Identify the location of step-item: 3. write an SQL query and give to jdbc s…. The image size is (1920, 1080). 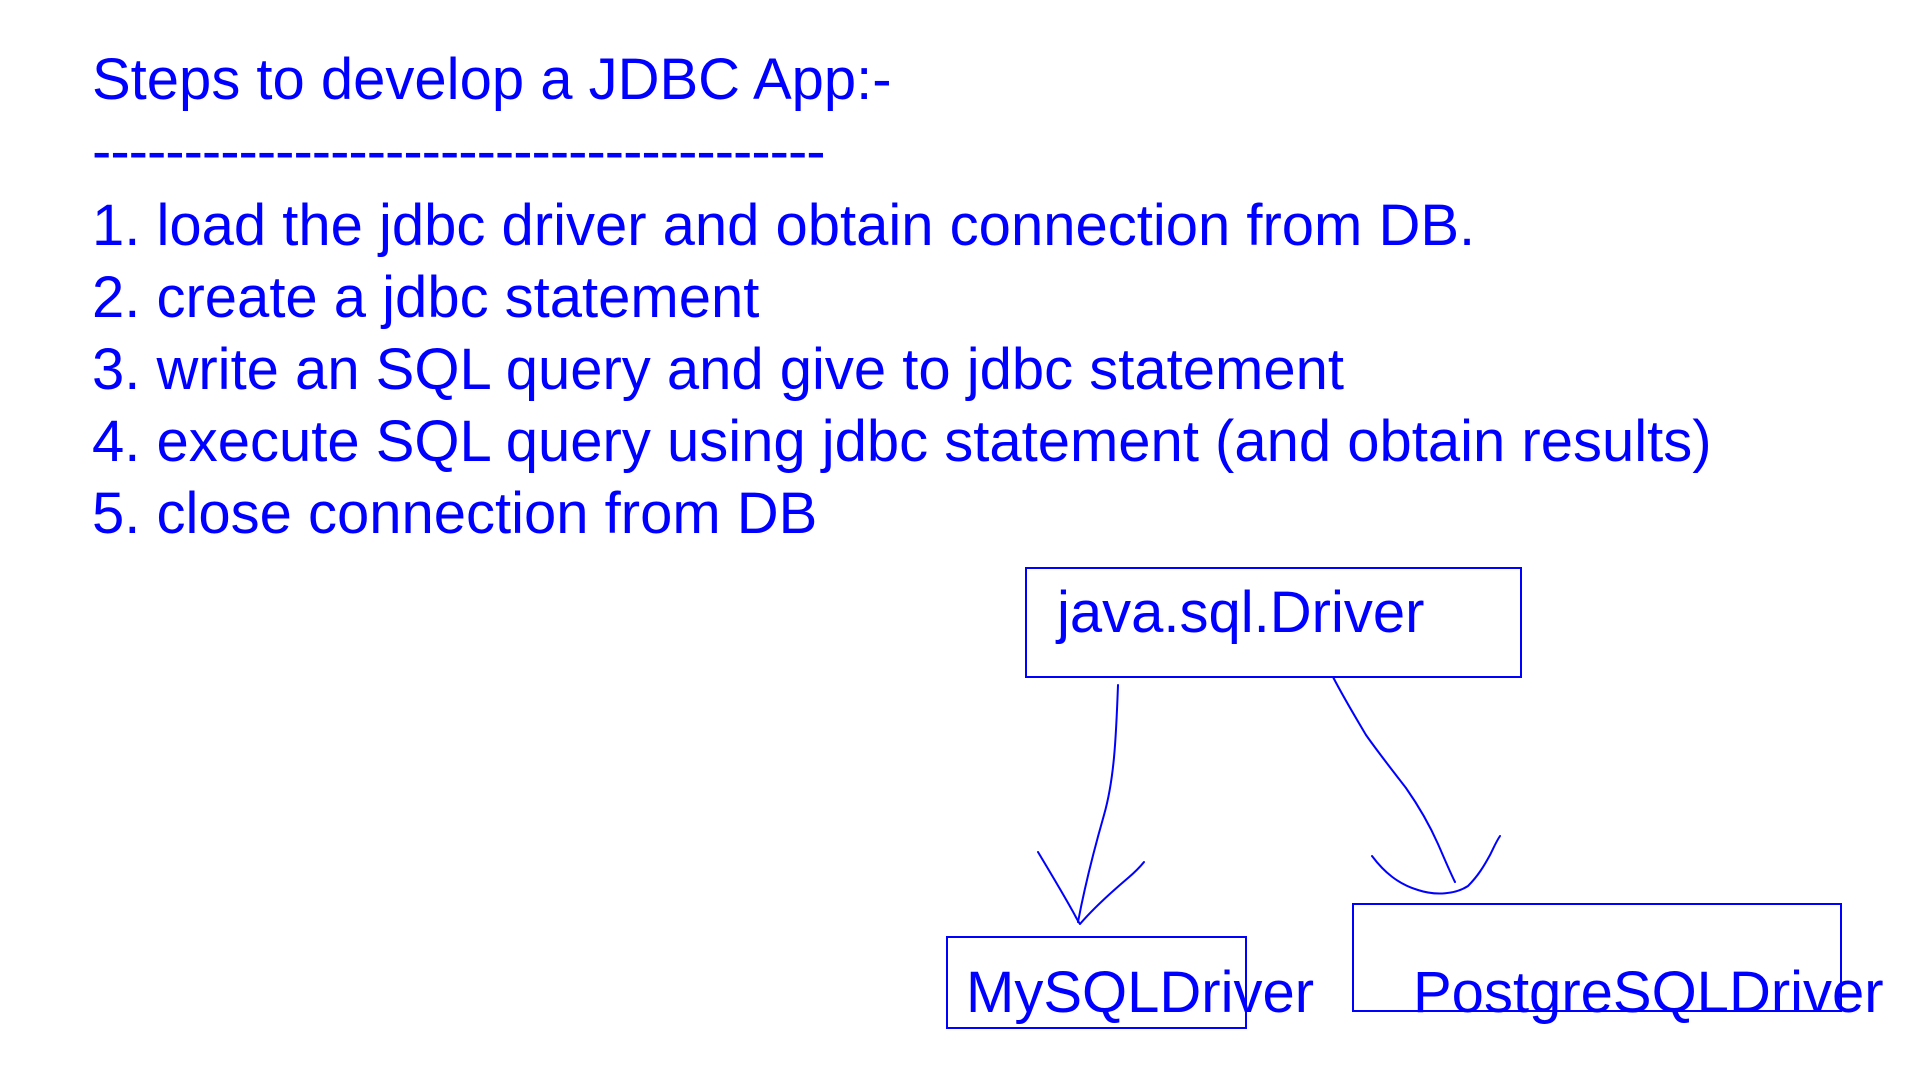
(718, 369).